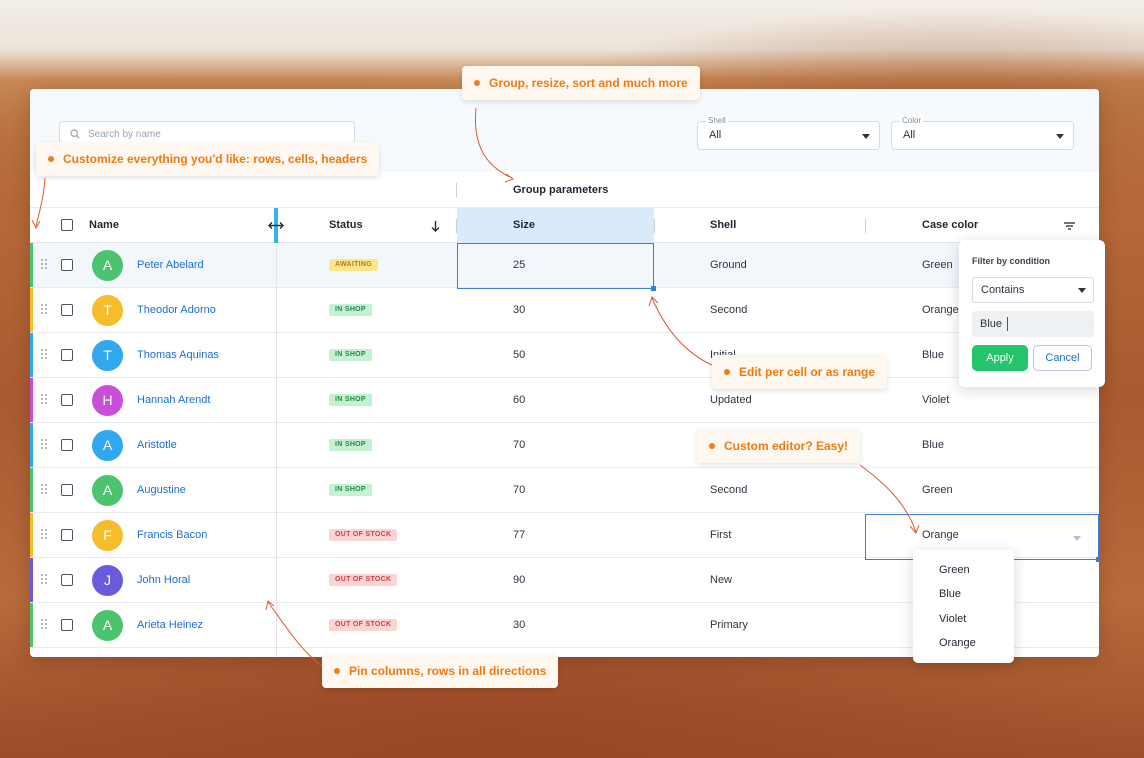 This screenshot has width=1144, height=758. I want to click on person-name-link: Aristotle, so click(157, 445).